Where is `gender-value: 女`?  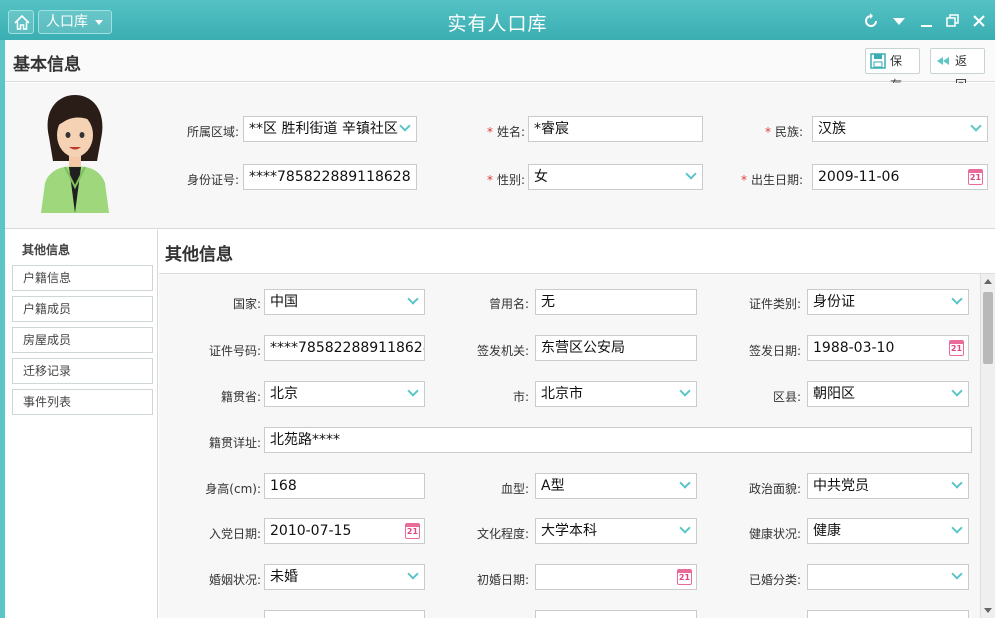
gender-value: 女 is located at coordinates (541, 177).